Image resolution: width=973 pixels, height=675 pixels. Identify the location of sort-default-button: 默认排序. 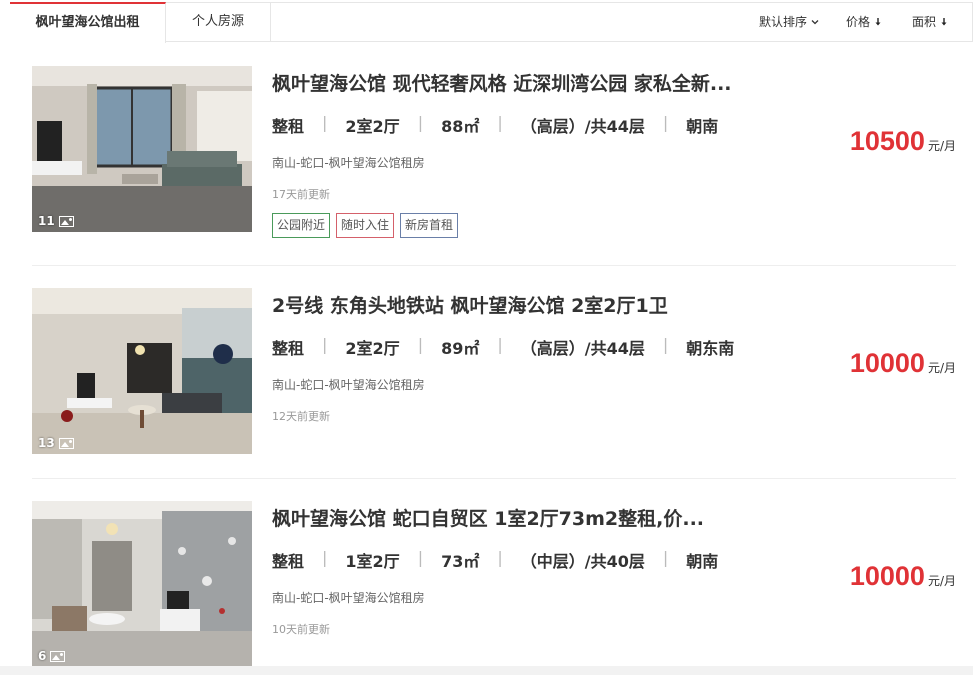
(789, 22).